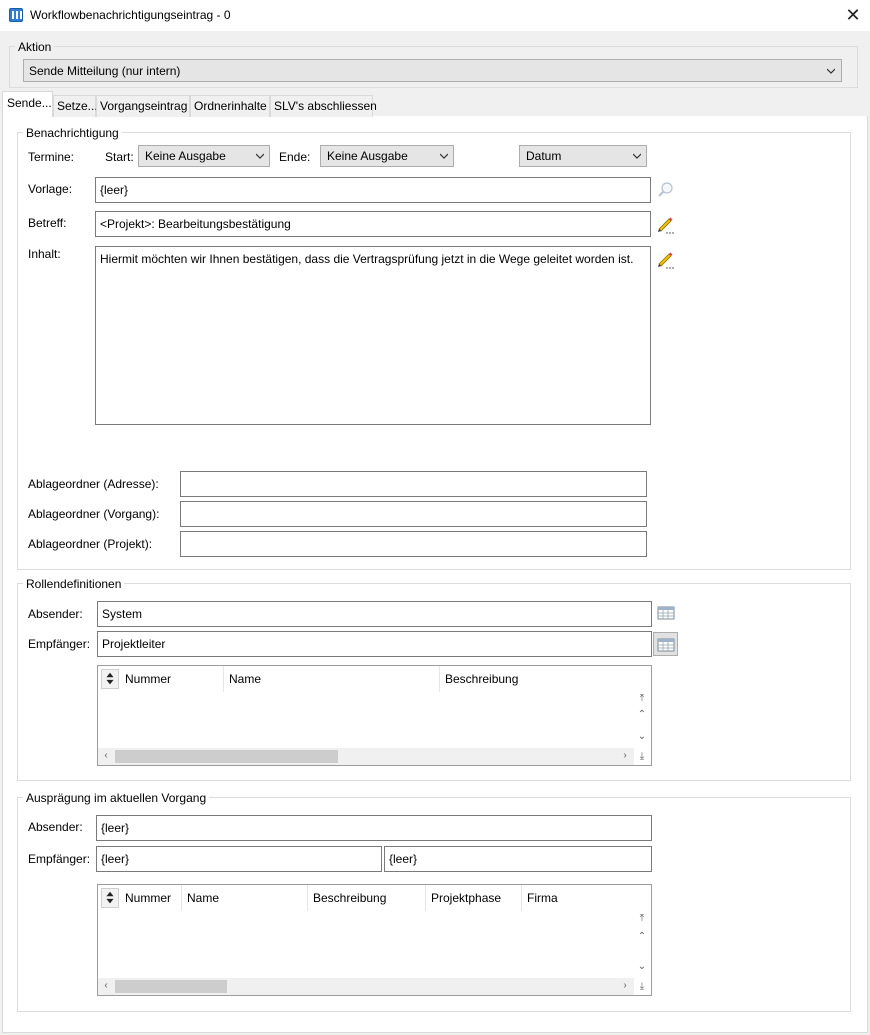  What do you see at coordinates (432, 70) in the screenshot?
I see `aktion-select: Sende Mitteilung (nur intern)` at bounding box center [432, 70].